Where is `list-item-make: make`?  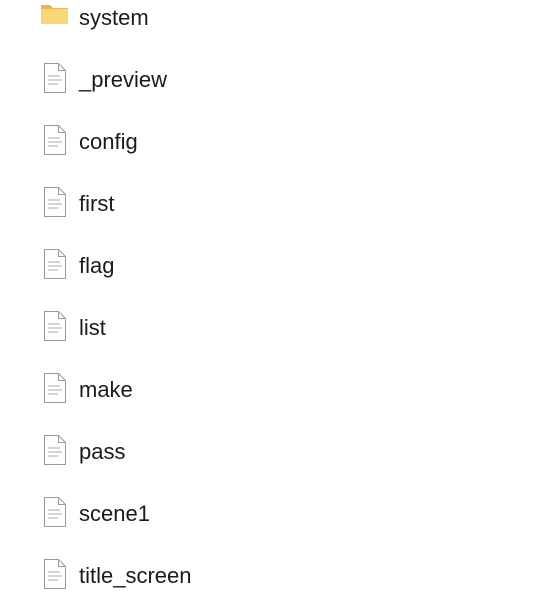
list-item-make: make is located at coordinates (274, 390).